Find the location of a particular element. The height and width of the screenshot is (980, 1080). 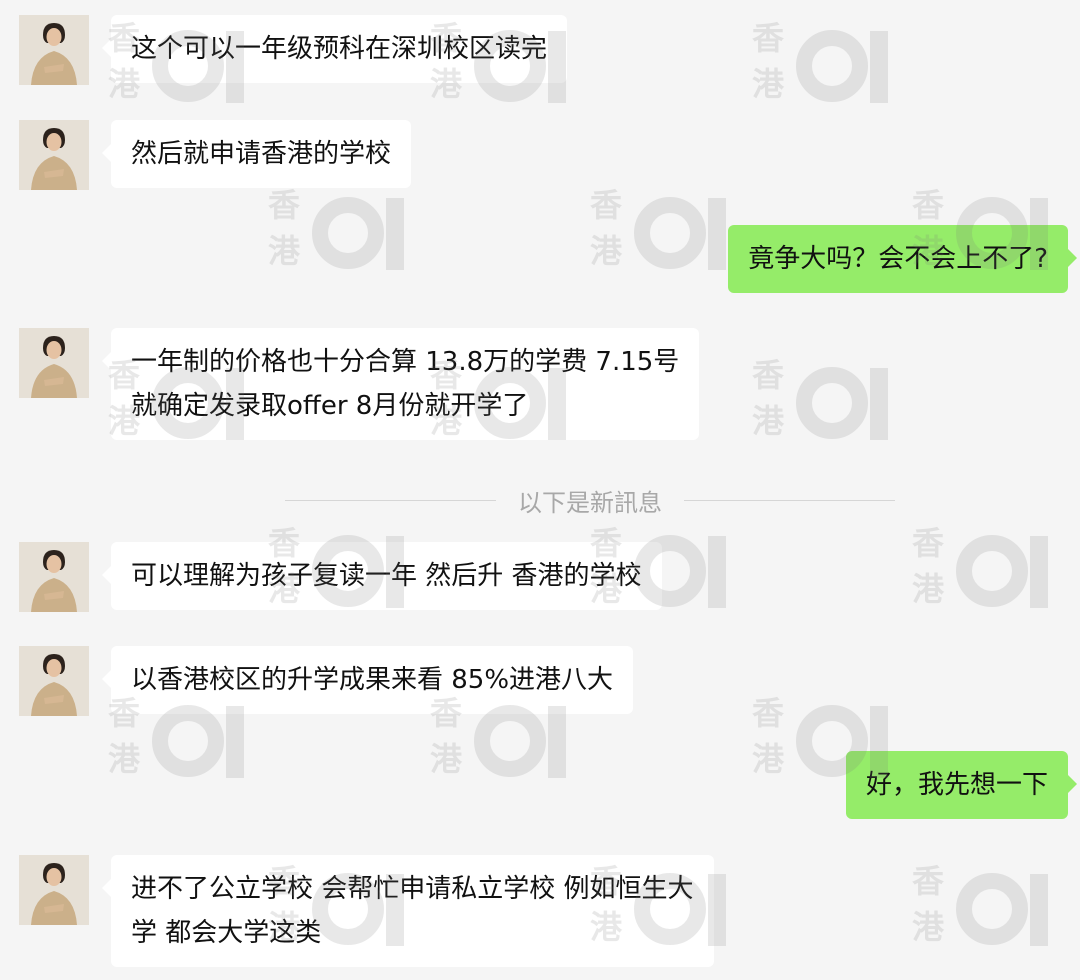

message-text: 然后就申请香港的学校 is located at coordinates (261, 154).